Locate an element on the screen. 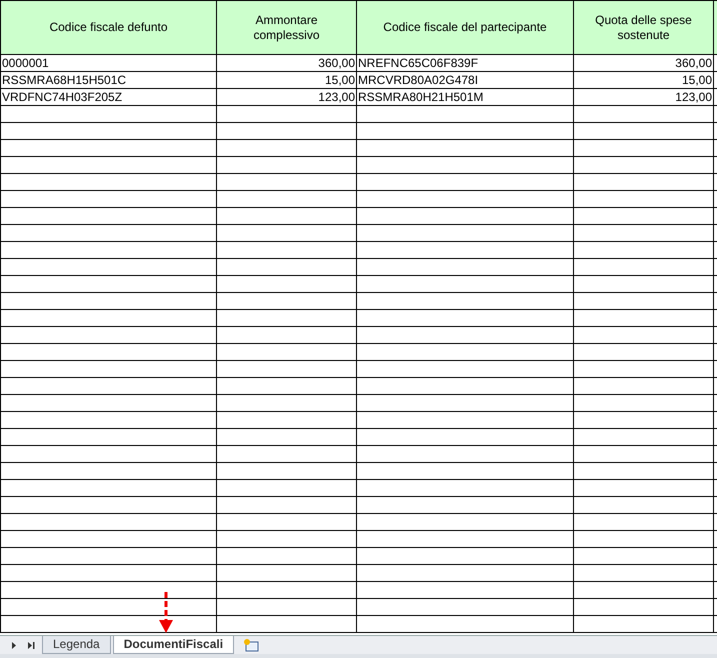  insert-sheet-icon is located at coordinates (251, 645).